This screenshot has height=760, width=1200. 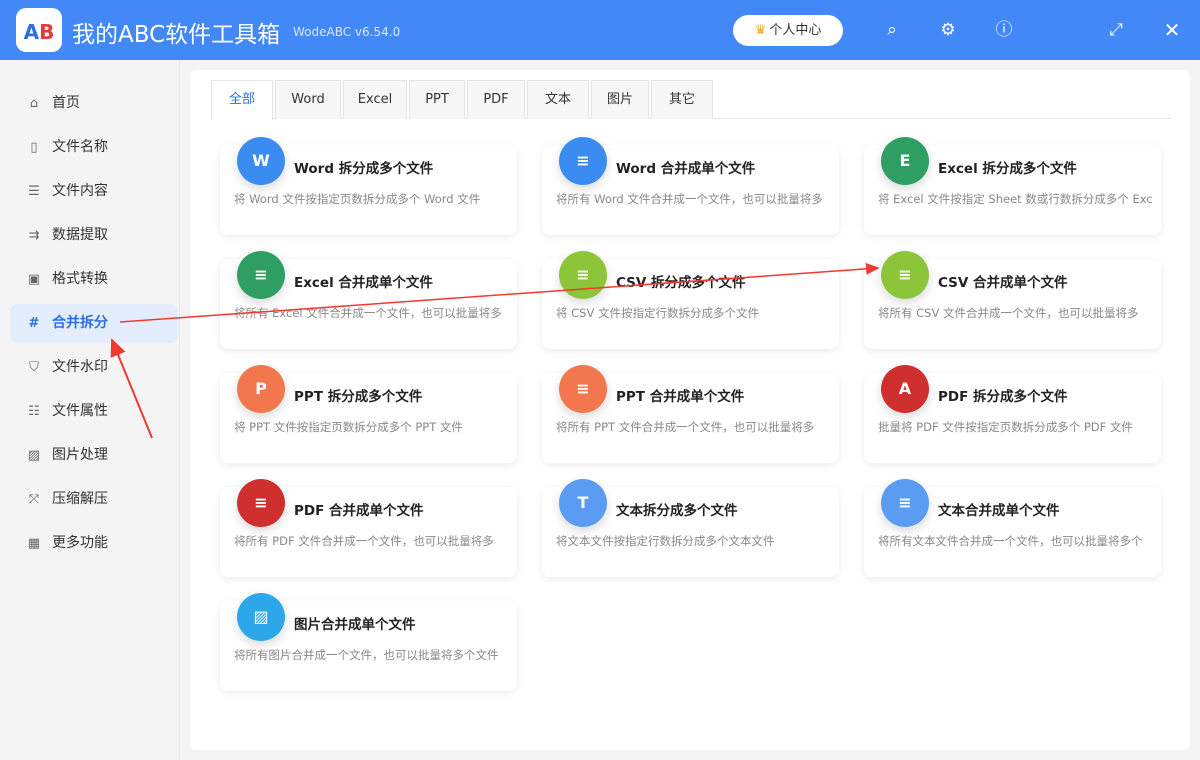 I want to click on sidebar-item-label: 图片处理, so click(x=80, y=455).